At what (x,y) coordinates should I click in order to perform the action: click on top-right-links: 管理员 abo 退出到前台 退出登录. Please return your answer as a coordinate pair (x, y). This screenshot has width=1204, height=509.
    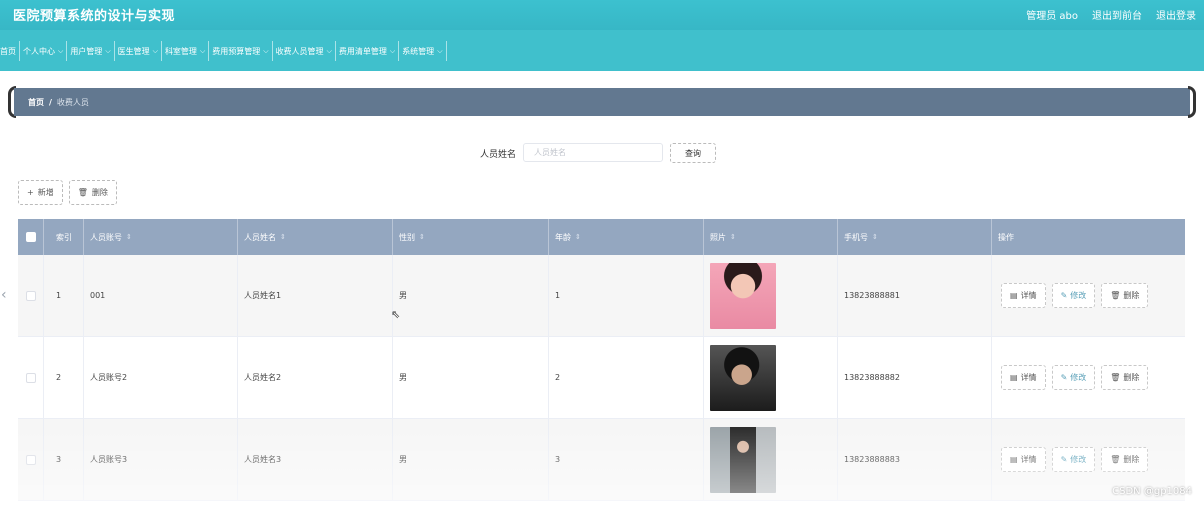
    Looking at the image, I should click on (1111, 14).